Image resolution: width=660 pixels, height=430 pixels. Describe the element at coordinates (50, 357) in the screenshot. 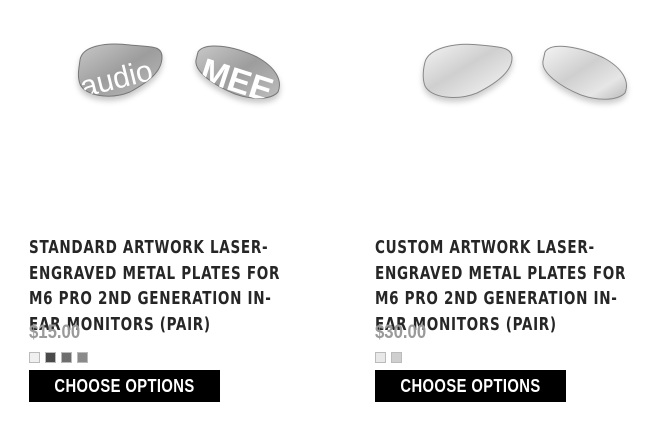

I see `swatch-black` at that location.